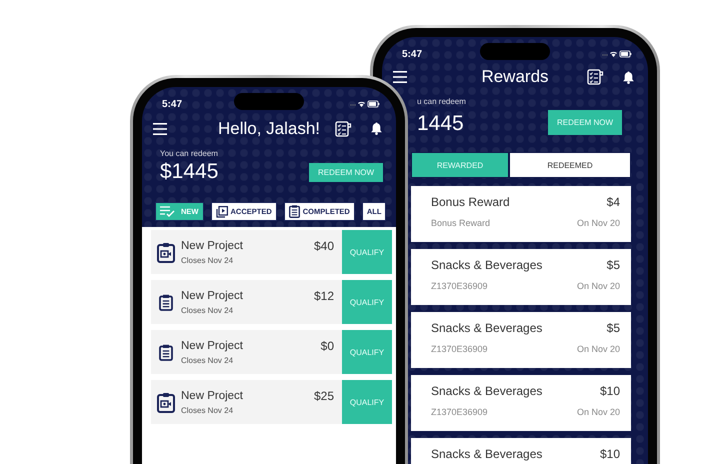  What do you see at coordinates (470, 202) in the screenshot?
I see `reward-name: Bonus Reward` at bounding box center [470, 202].